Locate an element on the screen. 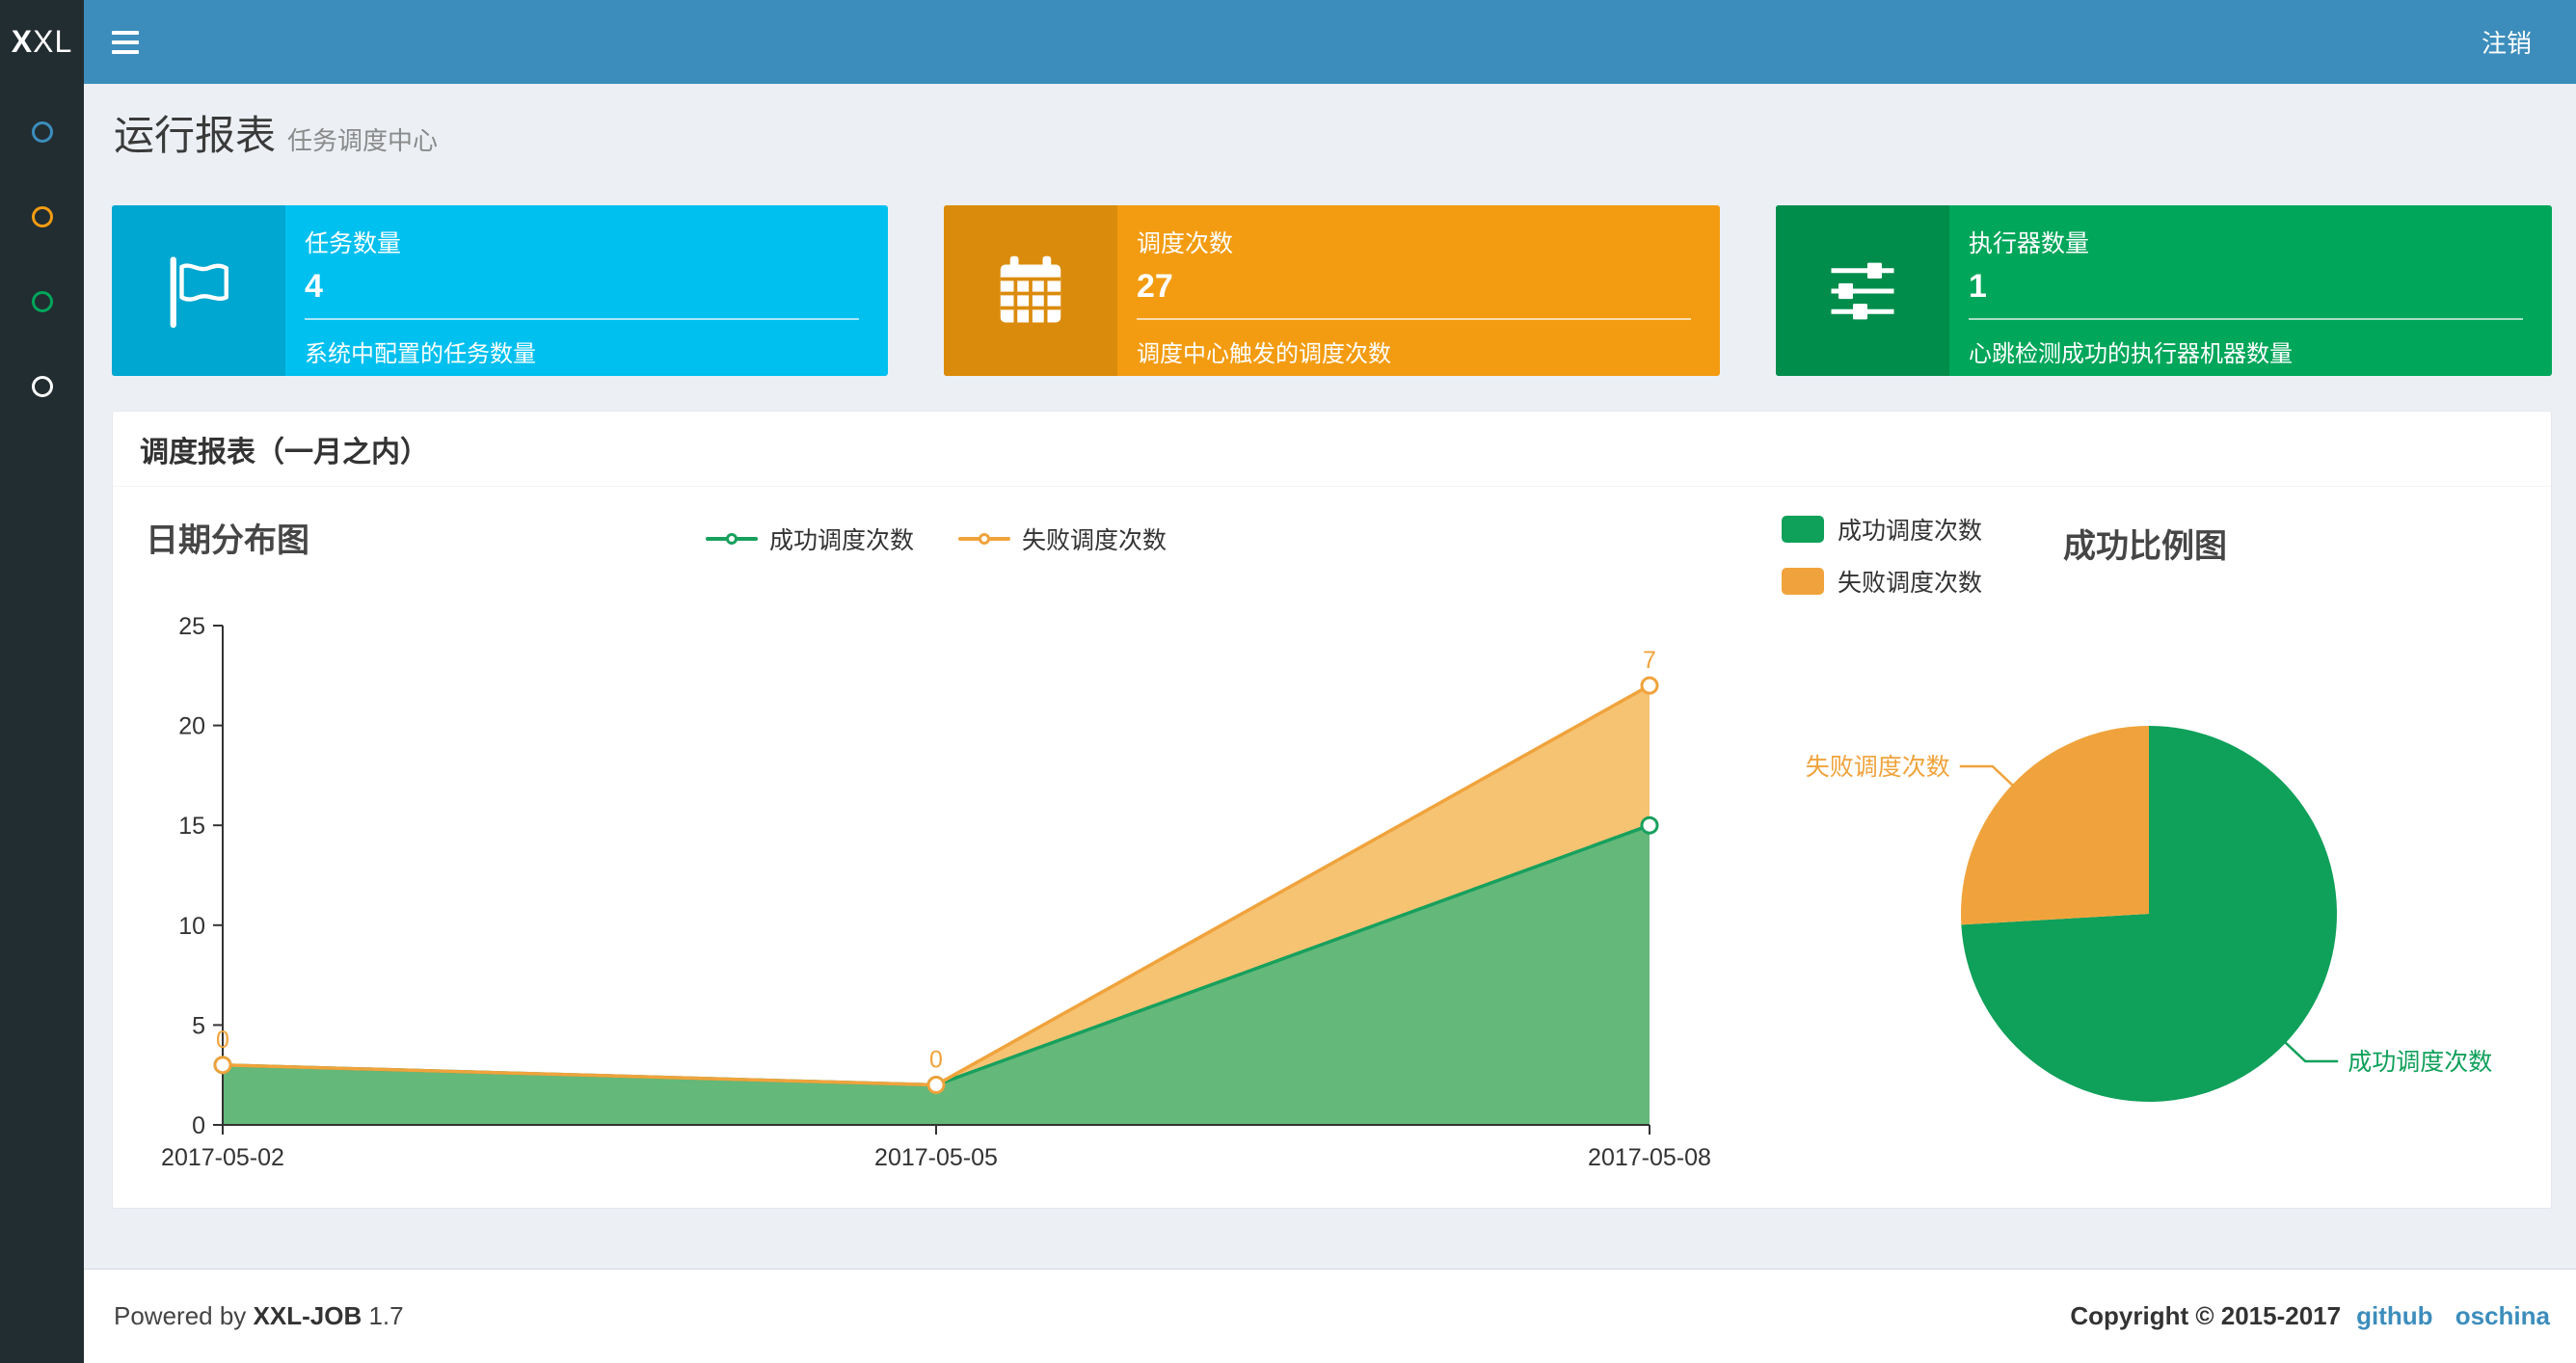 This screenshot has width=2576, height=1363. stat-title: 调度次数 is located at coordinates (1186, 243).